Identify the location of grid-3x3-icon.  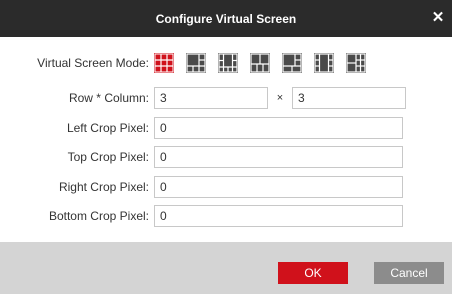
(164, 63).